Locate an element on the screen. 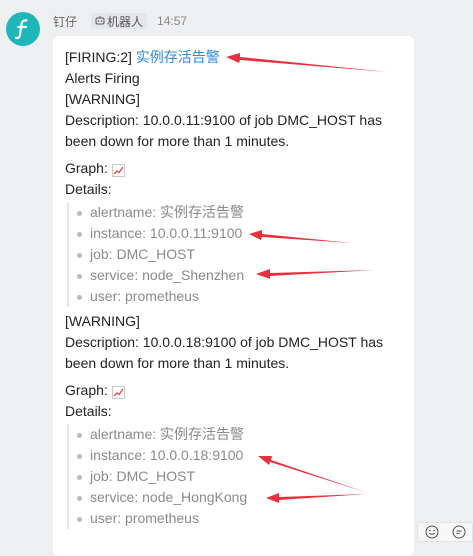 The width and height of the screenshot is (473, 556). alert-title-link: 实例存活告警 is located at coordinates (178, 57).